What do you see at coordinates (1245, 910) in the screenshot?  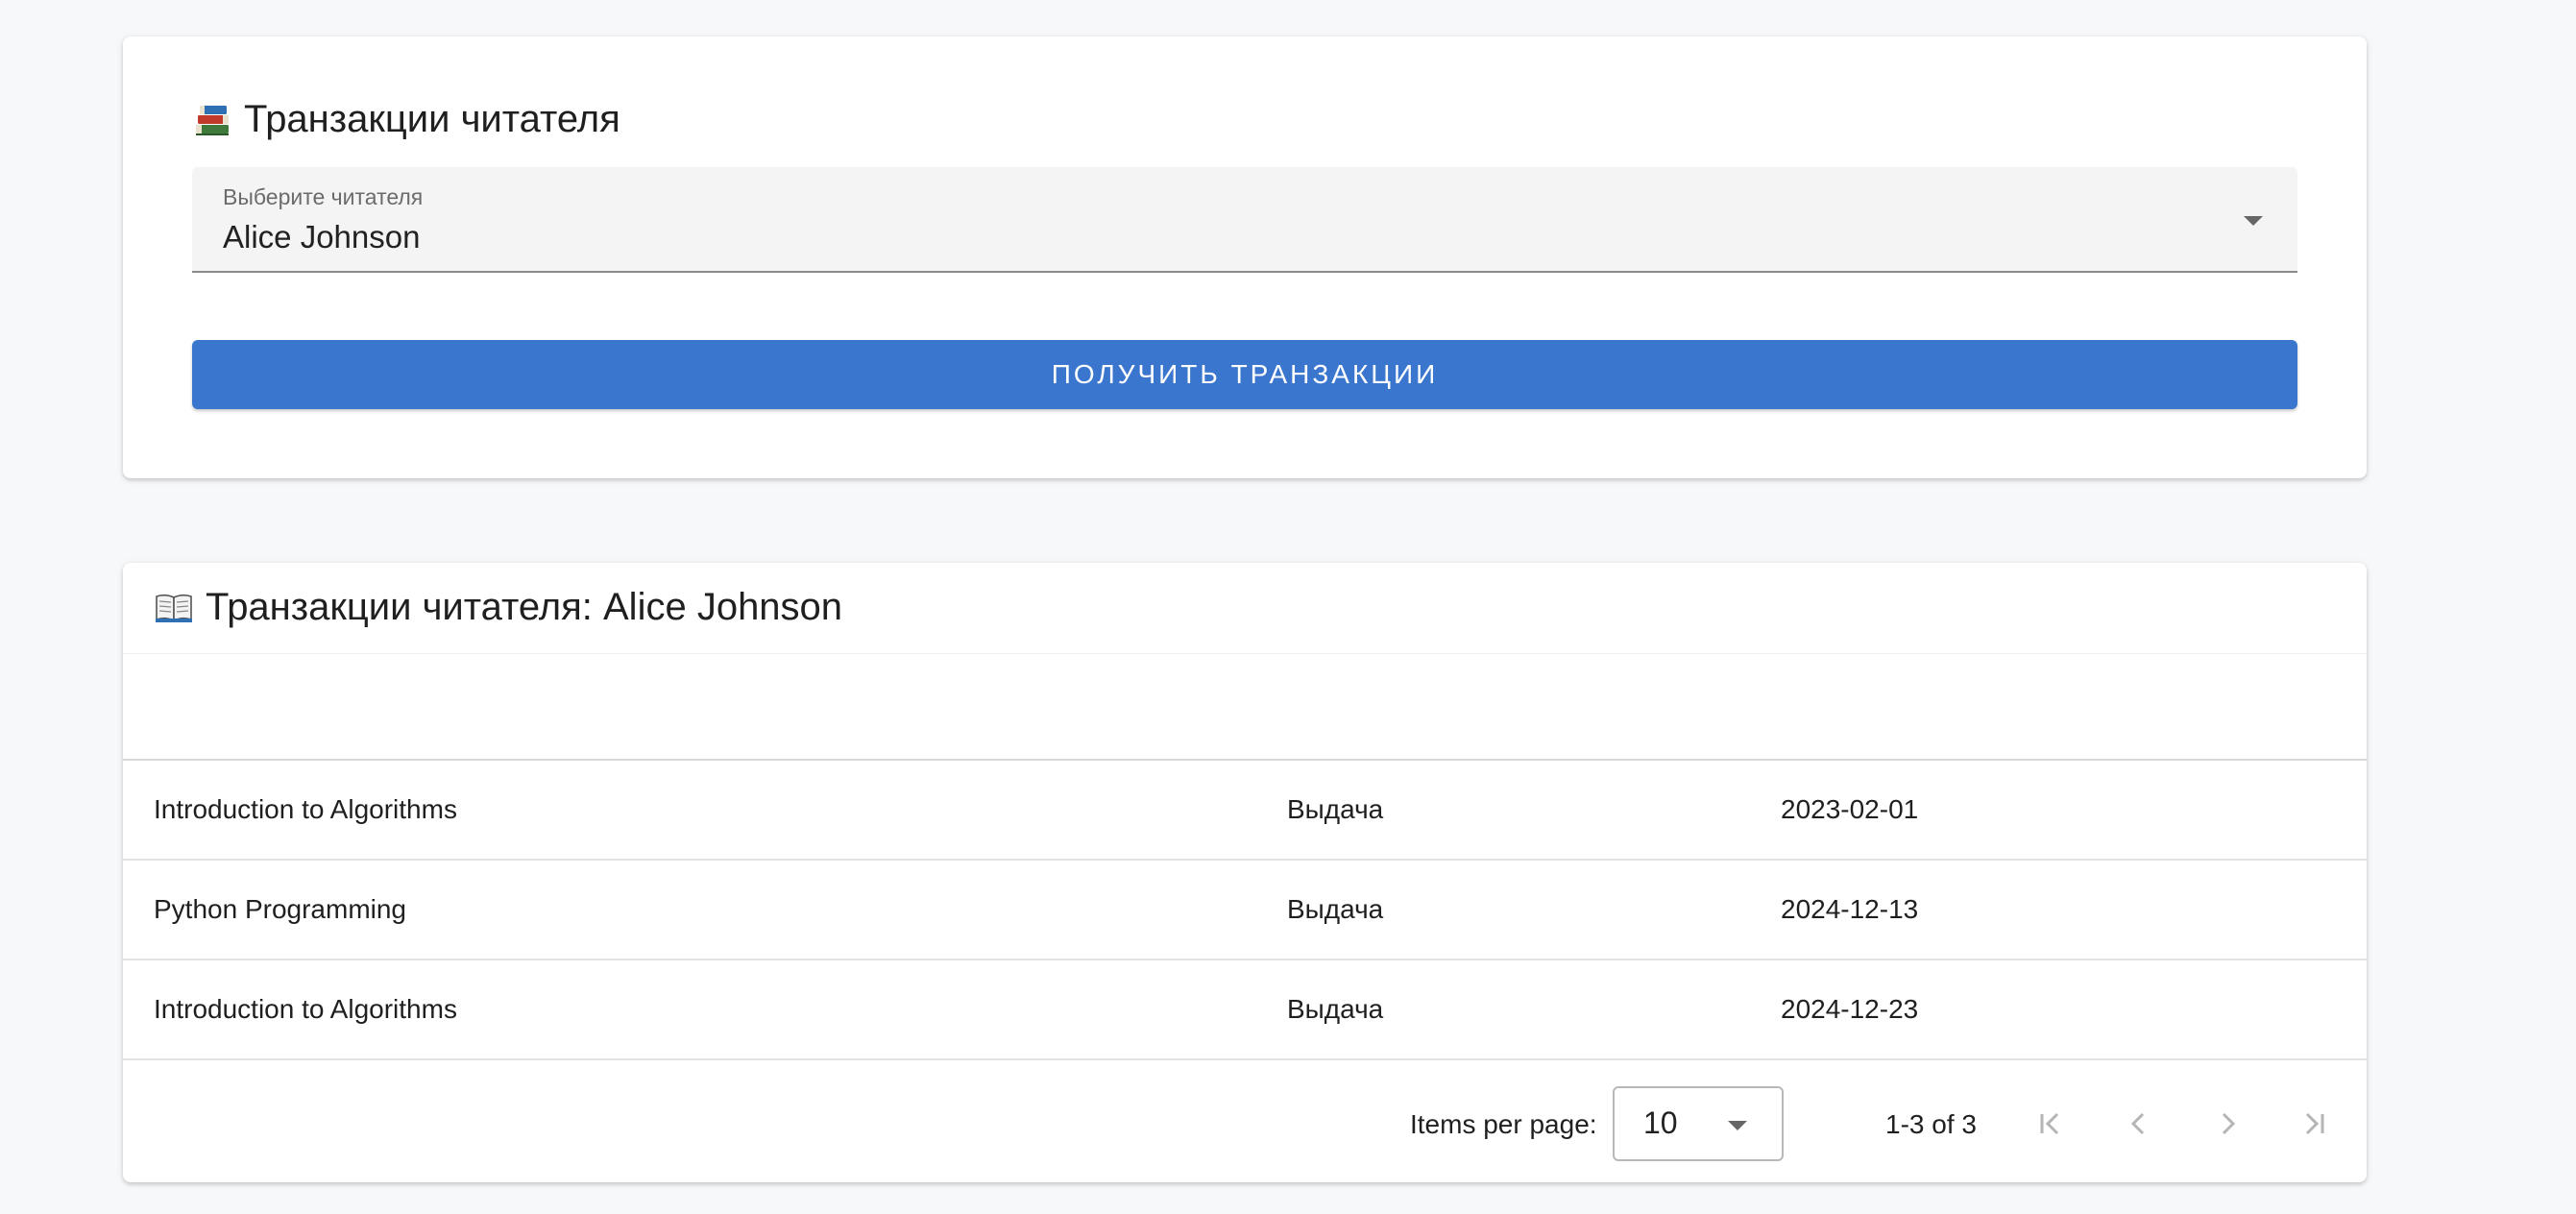 I see `table-row: Python Programming Выдача 2024-12-13` at bounding box center [1245, 910].